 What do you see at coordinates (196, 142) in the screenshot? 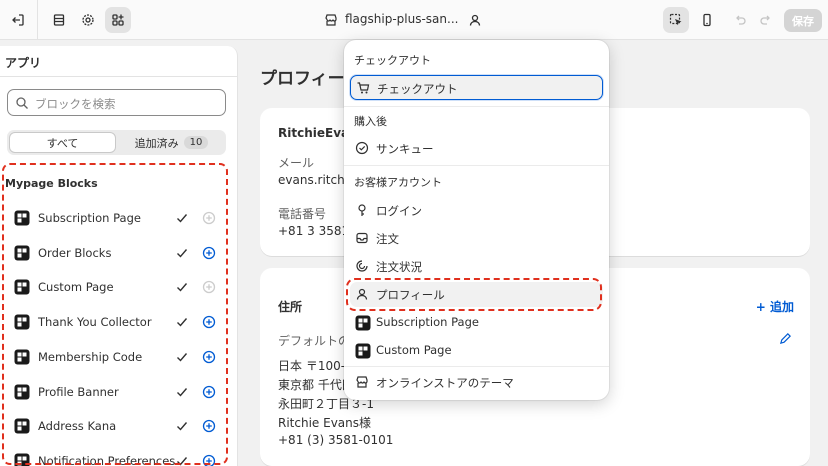
I see `added-count-badge: 10` at bounding box center [196, 142].